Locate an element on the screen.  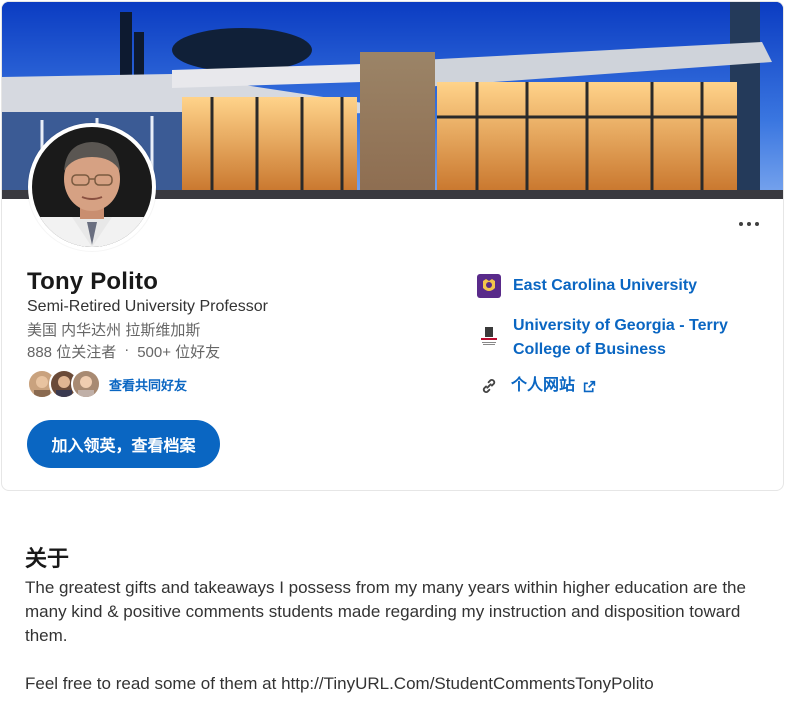
external-link-icon is located at coordinates (589, 386).